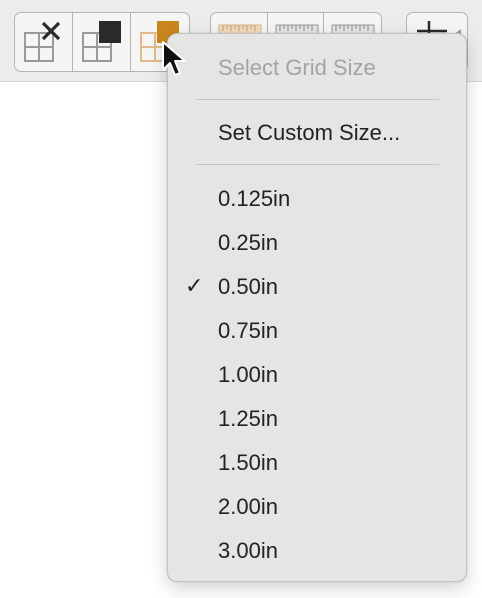 This screenshot has width=482, height=598. Describe the element at coordinates (248, 506) in the screenshot. I see `menu-item-label: 2.00in` at that location.